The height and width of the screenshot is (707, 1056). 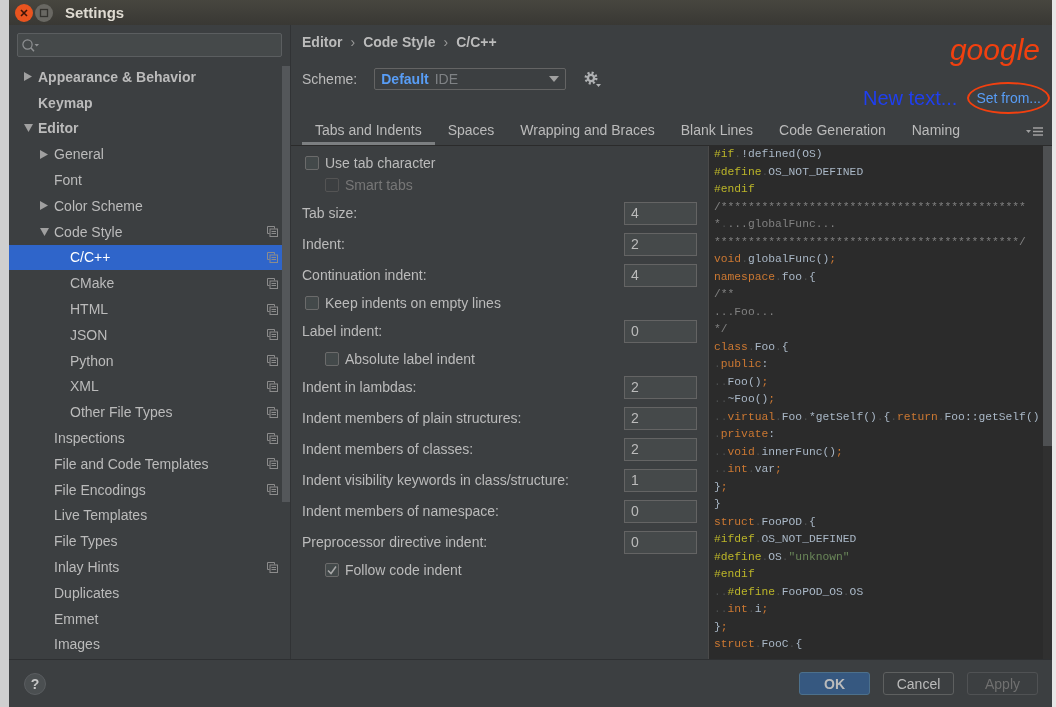 I want to click on tree-item: Duplicates, so click(x=145, y=592).